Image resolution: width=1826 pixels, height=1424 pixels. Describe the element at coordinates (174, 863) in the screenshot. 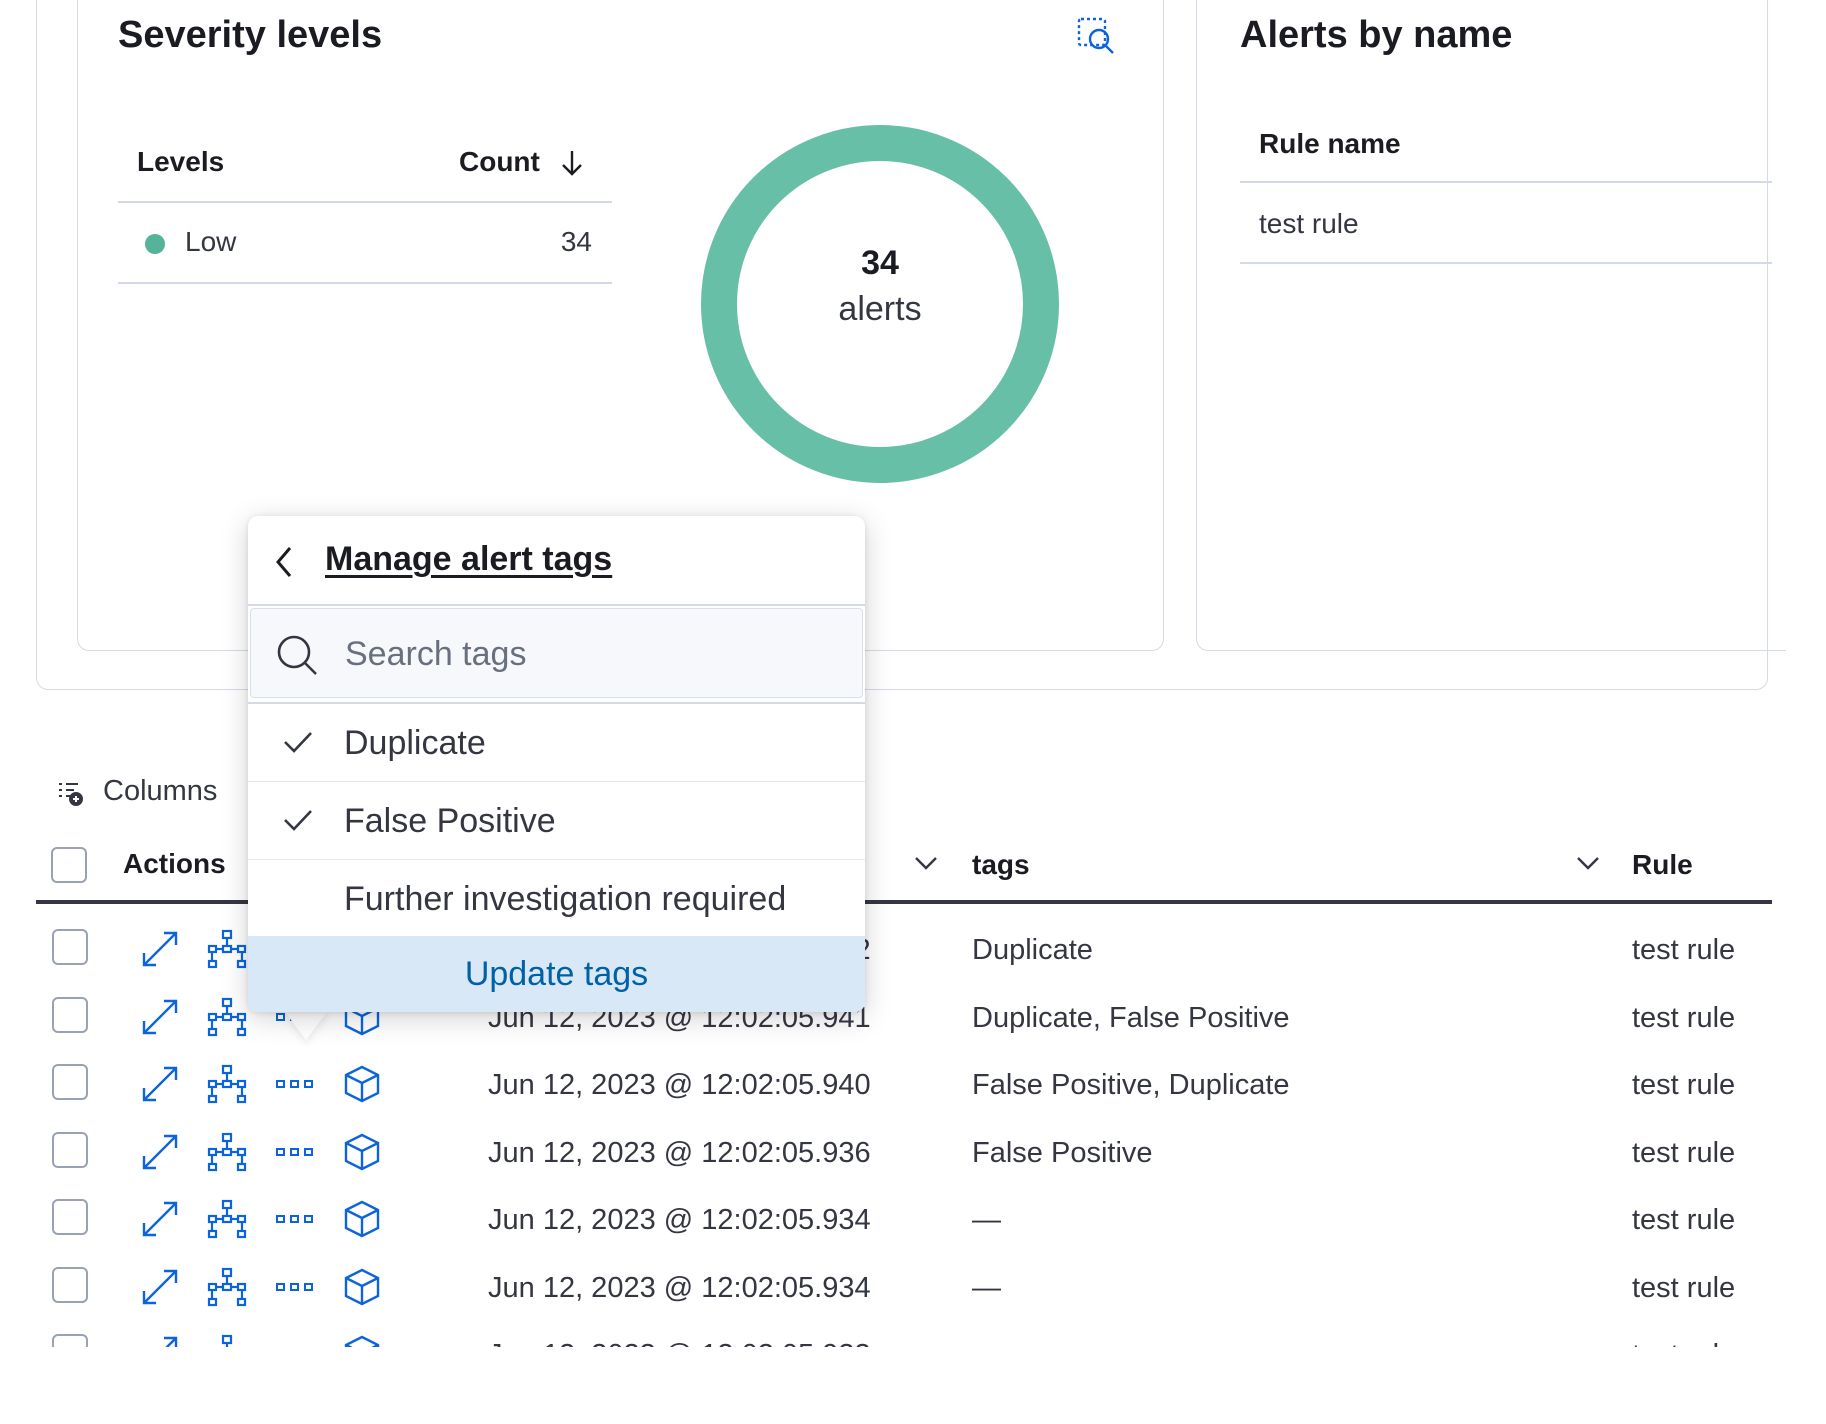

I see `actions-header: Actions` at that location.